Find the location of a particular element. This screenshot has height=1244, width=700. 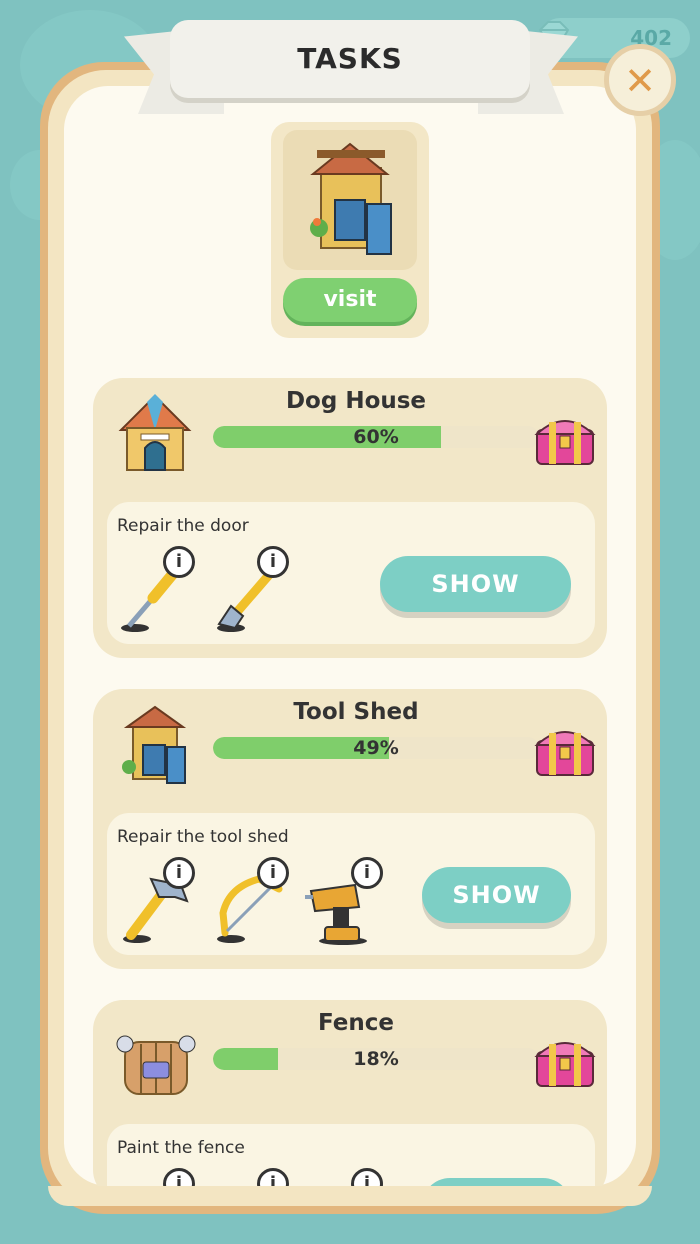

location-card: visit is located at coordinates (350, 230).